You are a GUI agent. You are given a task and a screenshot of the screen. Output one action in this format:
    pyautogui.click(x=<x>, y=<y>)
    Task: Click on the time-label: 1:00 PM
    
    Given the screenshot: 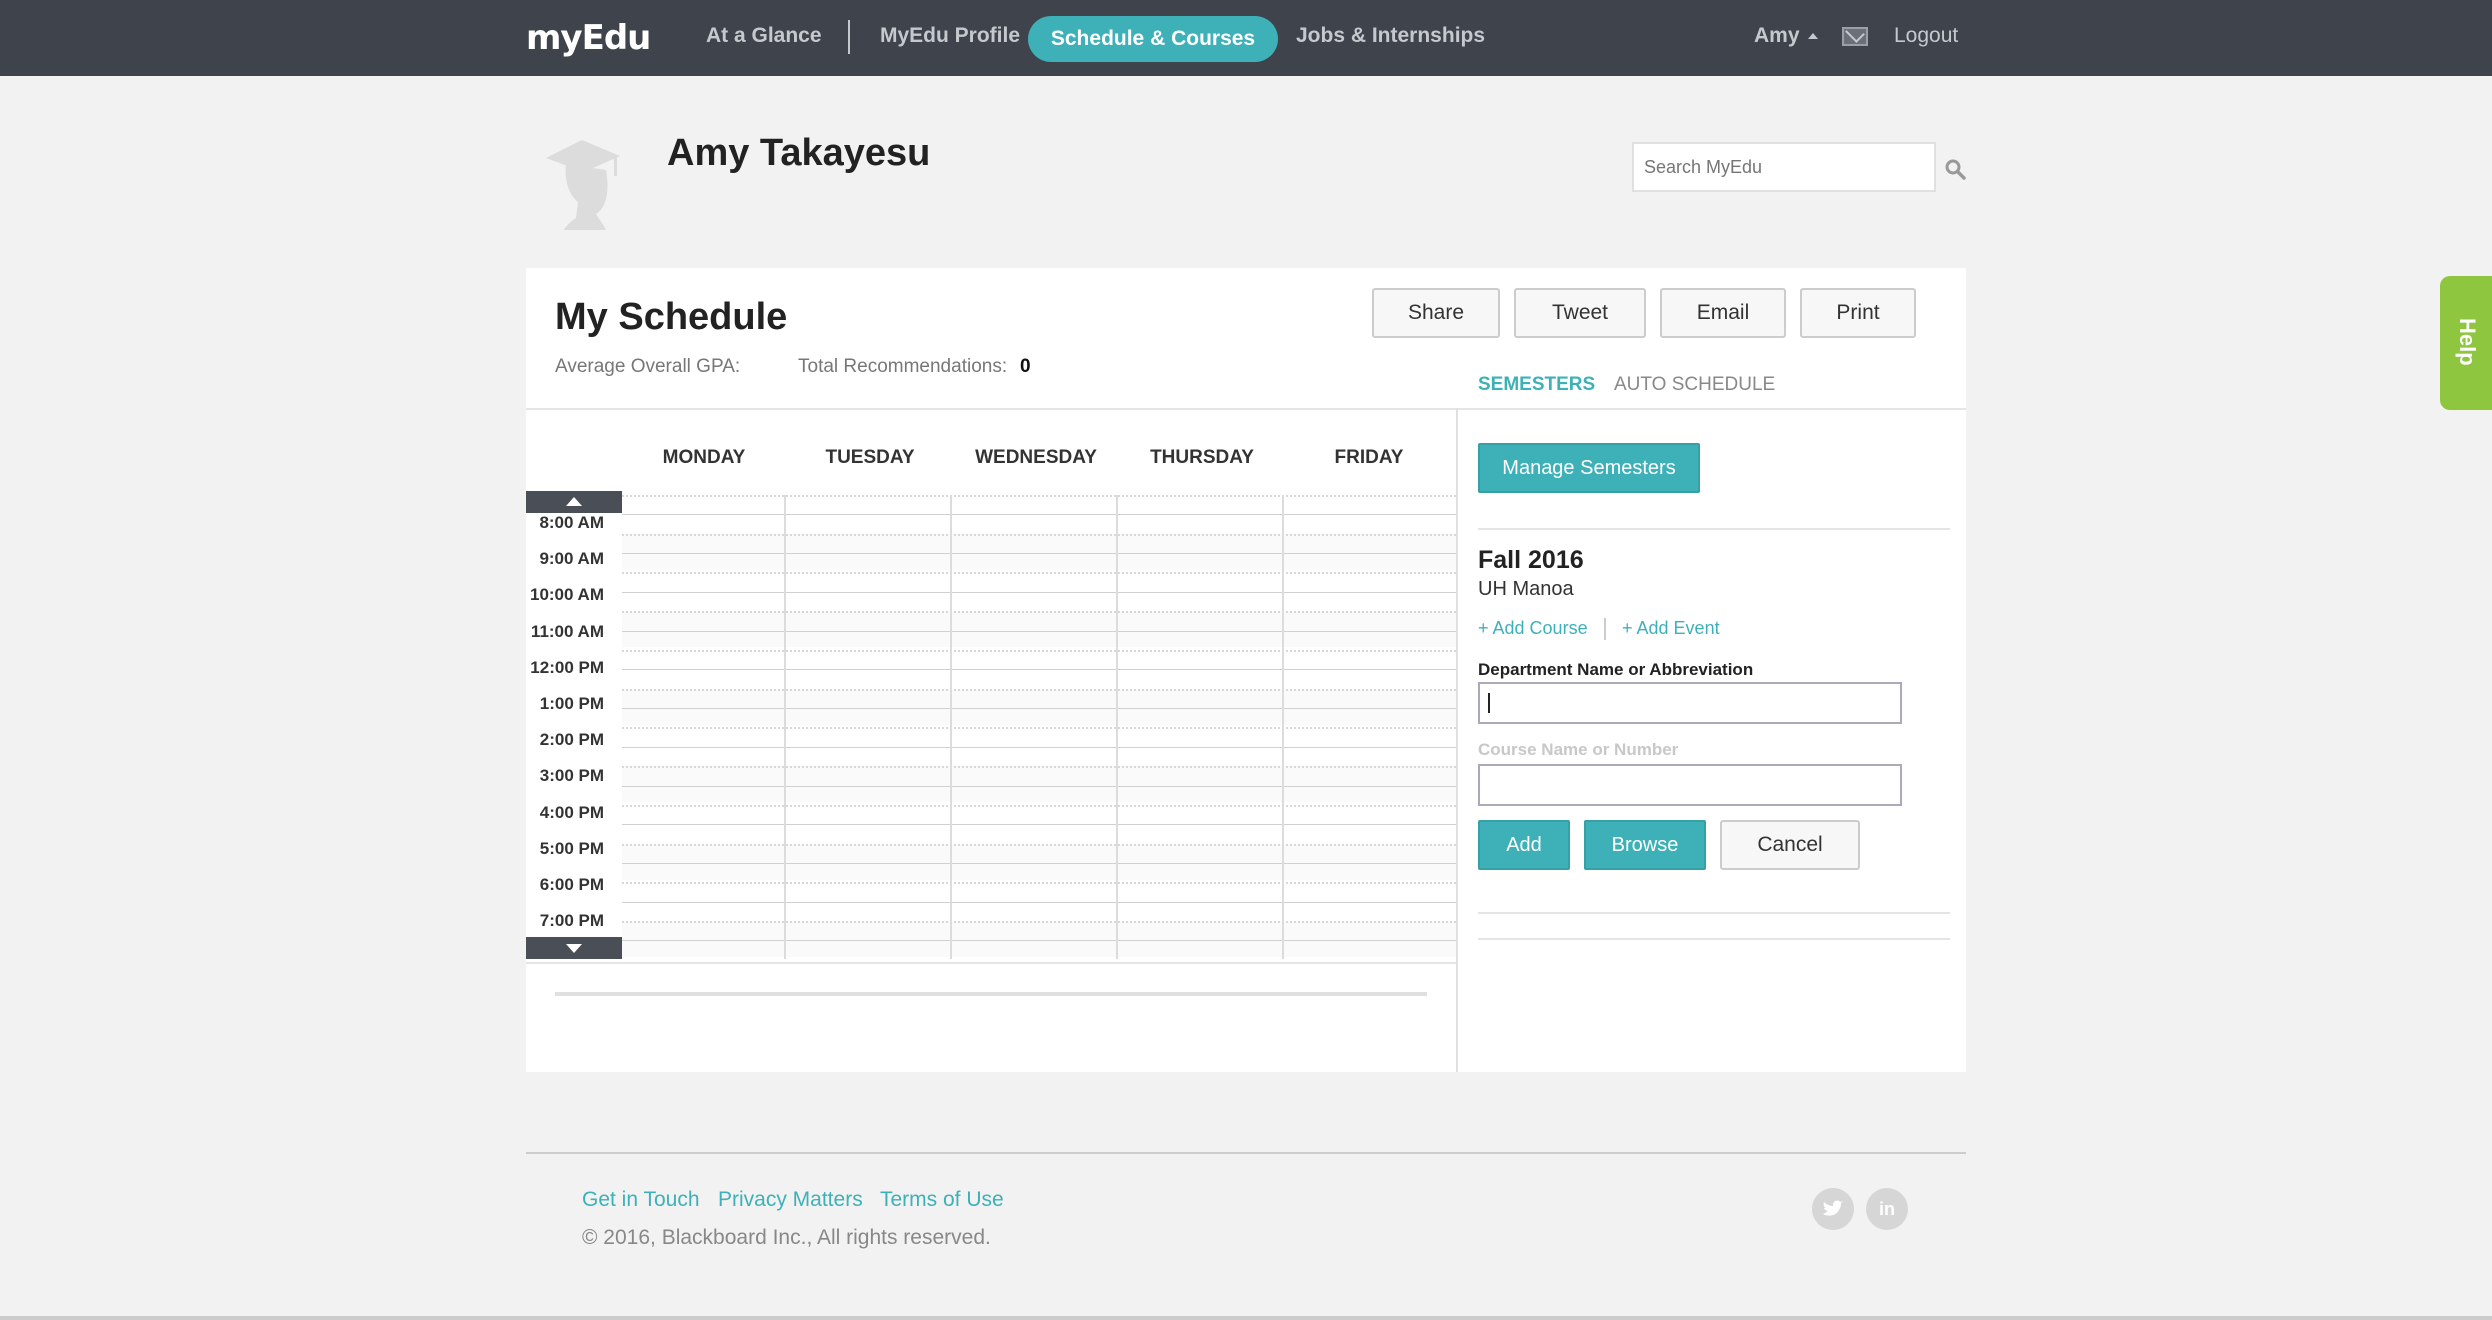 What is the action you would take?
    pyautogui.click(x=571, y=703)
    